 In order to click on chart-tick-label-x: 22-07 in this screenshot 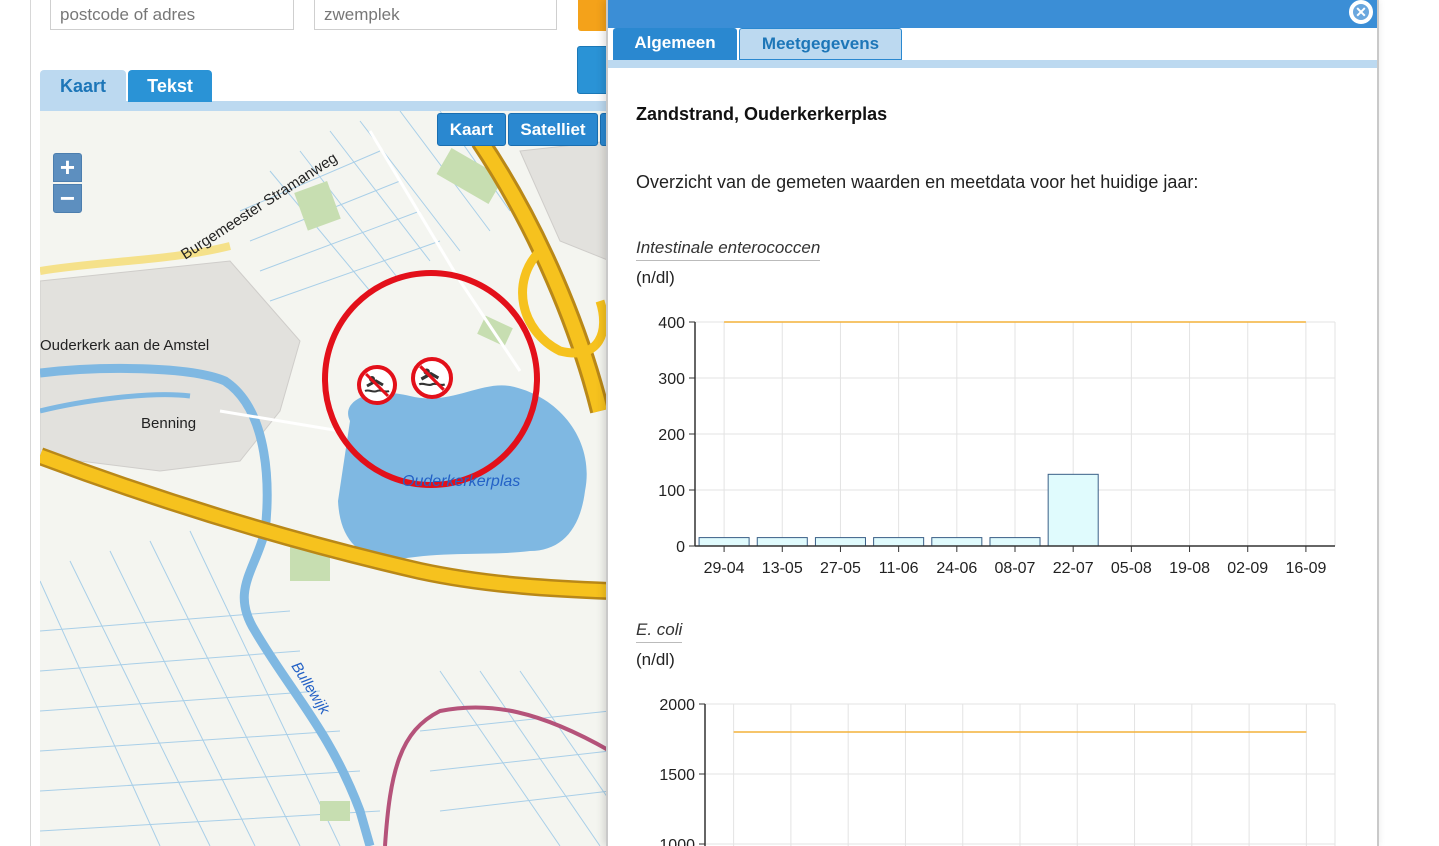, I will do `click(1073, 568)`.